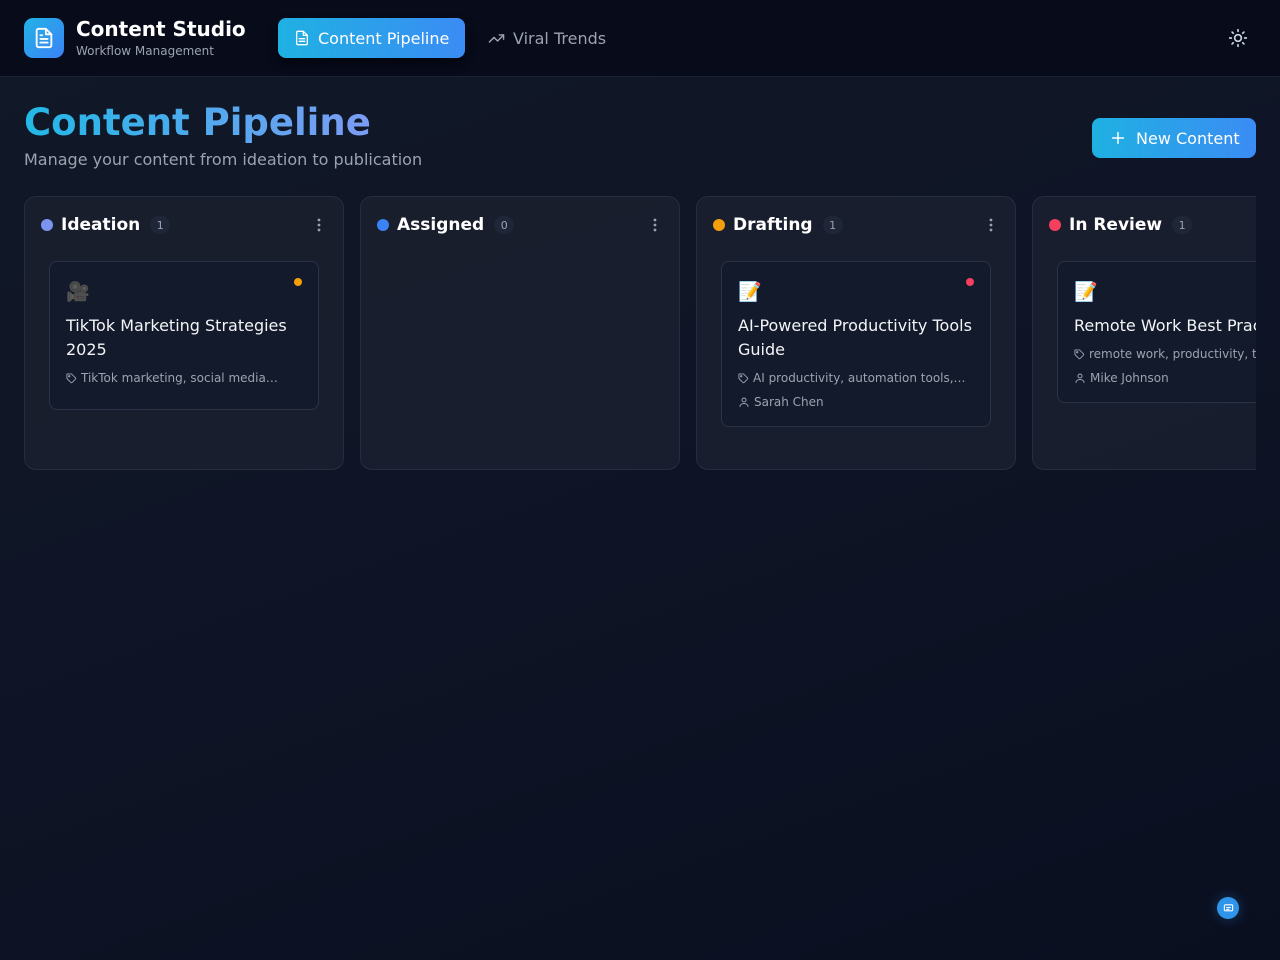 The height and width of the screenshot is (960, 1280). Describe the element at coordinates (384, 38) in the screenshot. I see `tab-label: Content Pipeline` at that location.